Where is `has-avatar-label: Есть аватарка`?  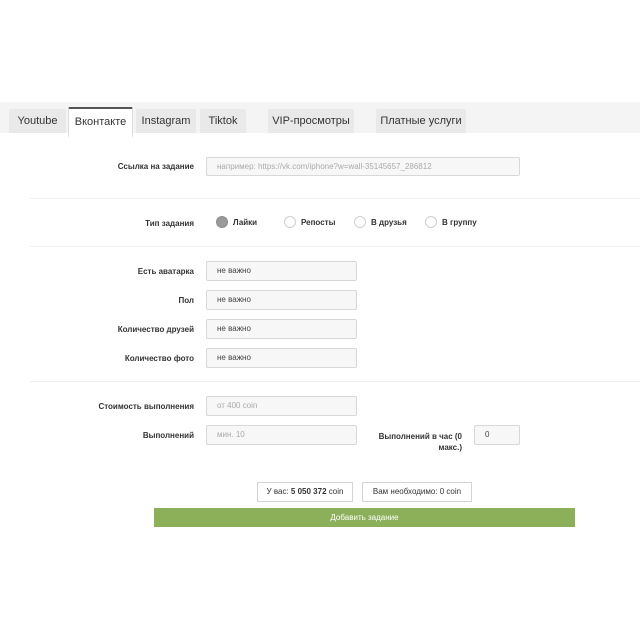
has-avatar-label: Есть аватарка is located at coordinates (165, 271).